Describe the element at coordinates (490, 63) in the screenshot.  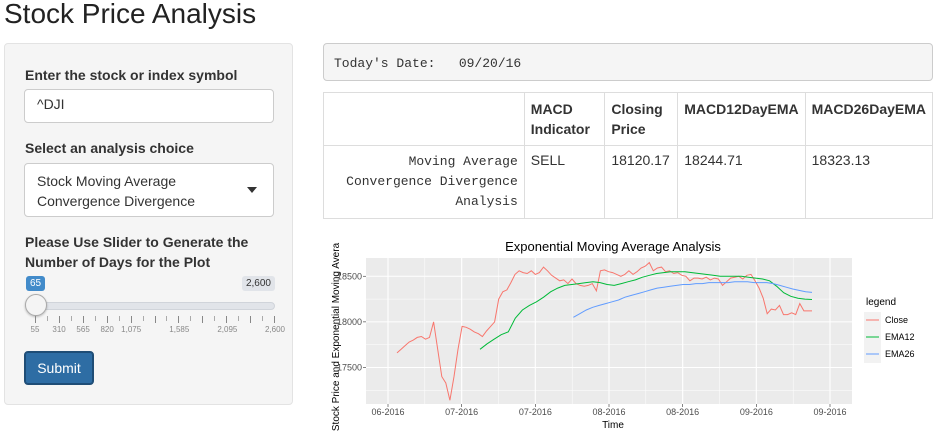
I see `date-value: 09/20/16` at that location.